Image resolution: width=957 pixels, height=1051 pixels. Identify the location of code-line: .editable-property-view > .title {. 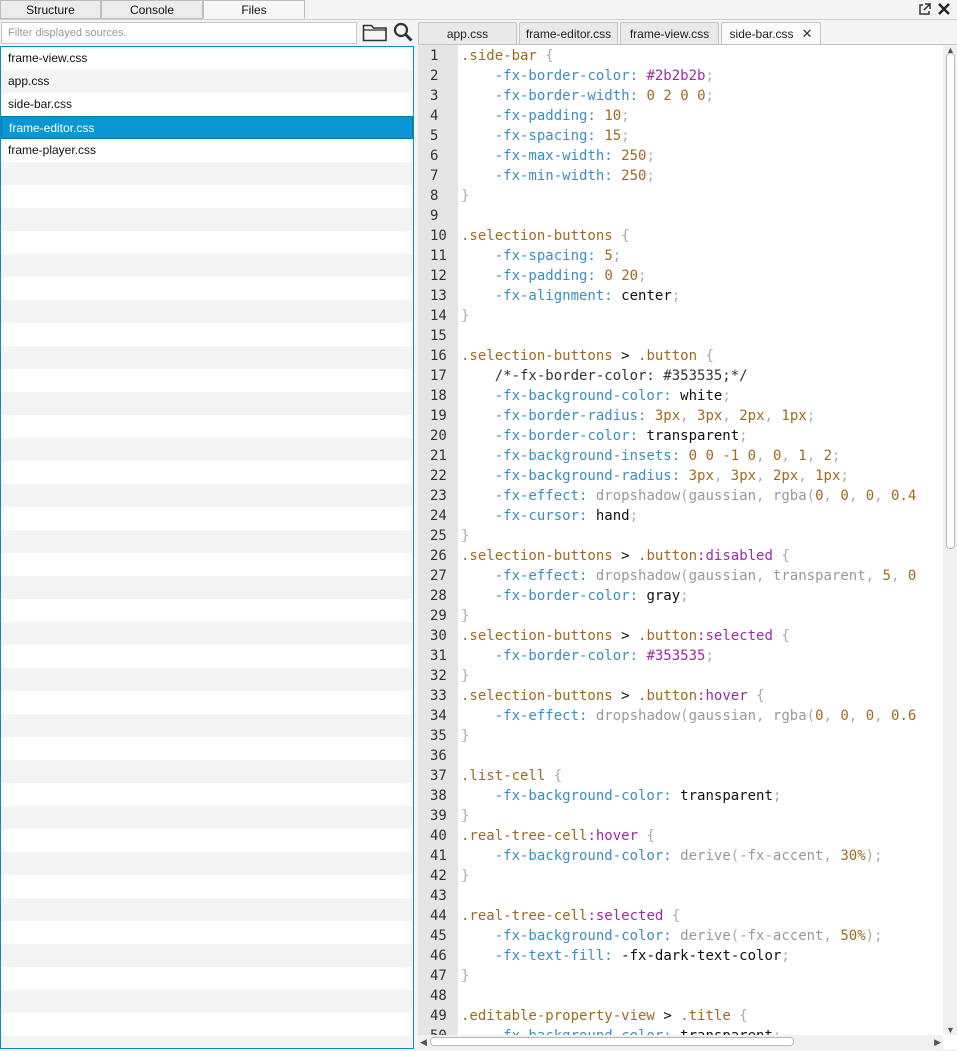
(604, 1016).